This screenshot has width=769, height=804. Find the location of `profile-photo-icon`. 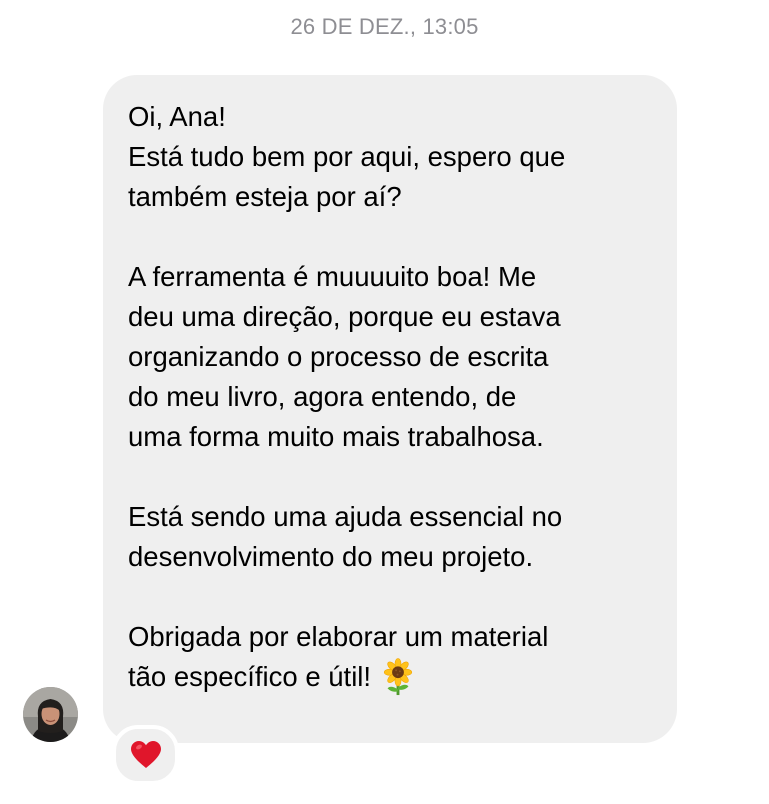

profile-photo-icon is located at coordinates (50, 714).